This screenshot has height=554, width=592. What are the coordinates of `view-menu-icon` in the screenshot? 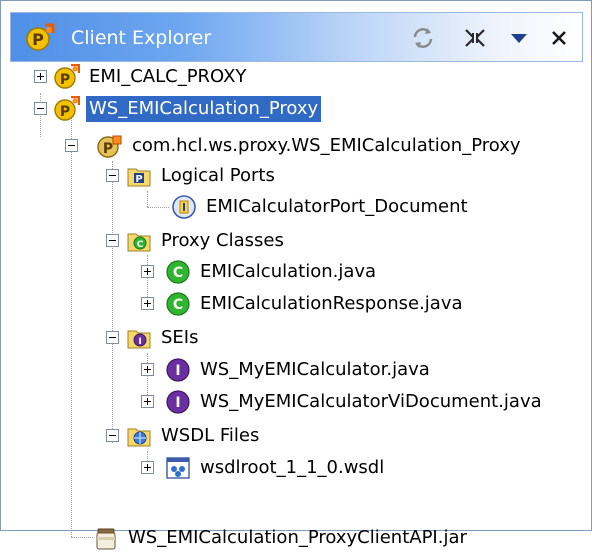 It's located at (519, 38).